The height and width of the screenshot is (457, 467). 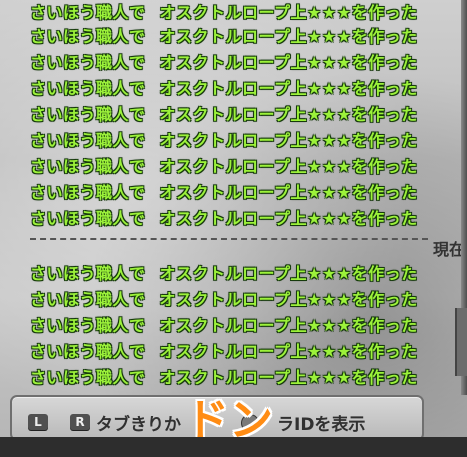 I want to click on r-button-icon: R, so click(x=80, y=422).